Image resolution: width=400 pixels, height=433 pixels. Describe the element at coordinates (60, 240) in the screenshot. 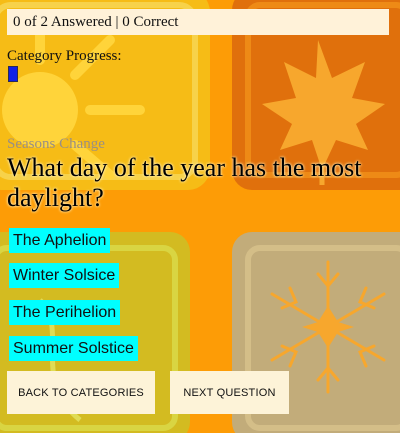

I see `answer-option: The Aphelion` at that location.